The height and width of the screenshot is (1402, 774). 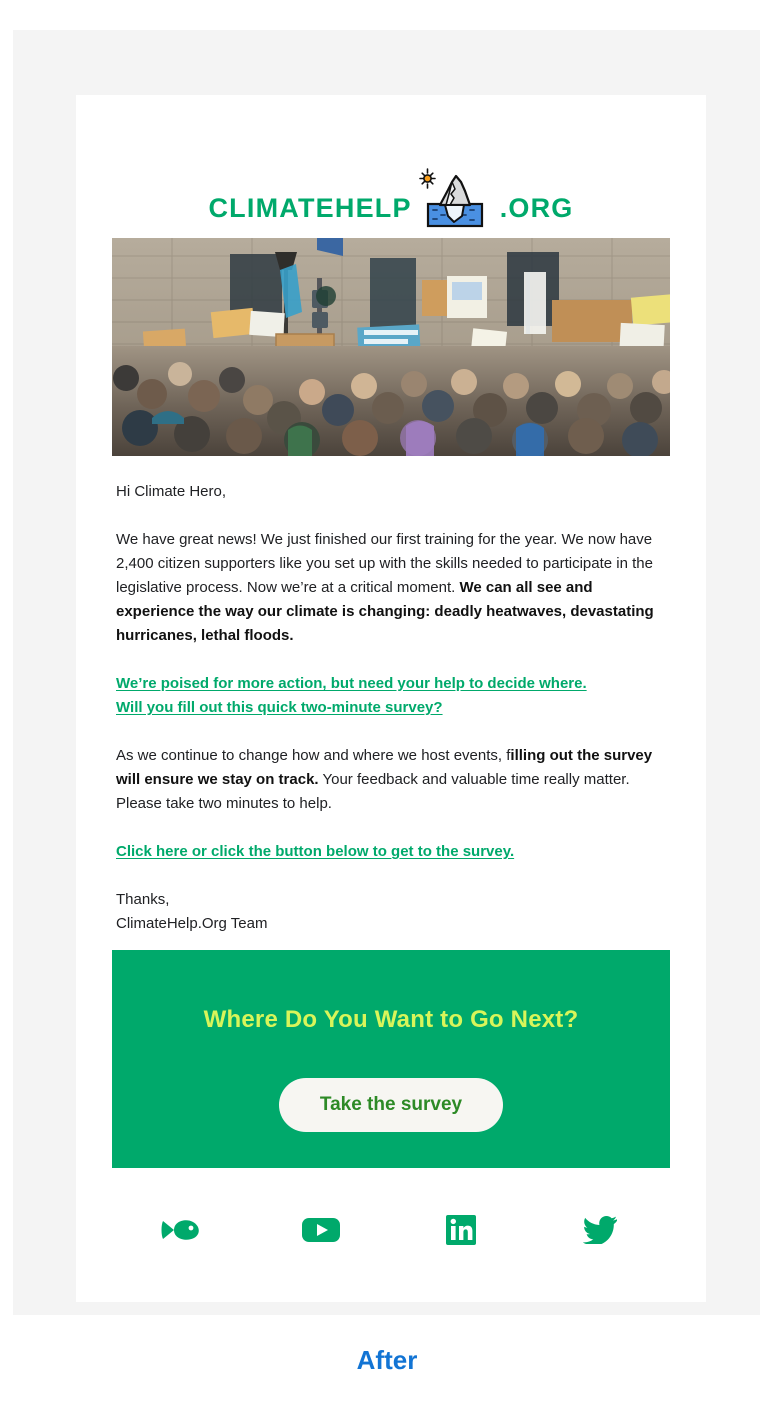 What do you see at coordinates (391, 1230) in the screenshot?
I see `social-links` at bounding box center [391, 1230].